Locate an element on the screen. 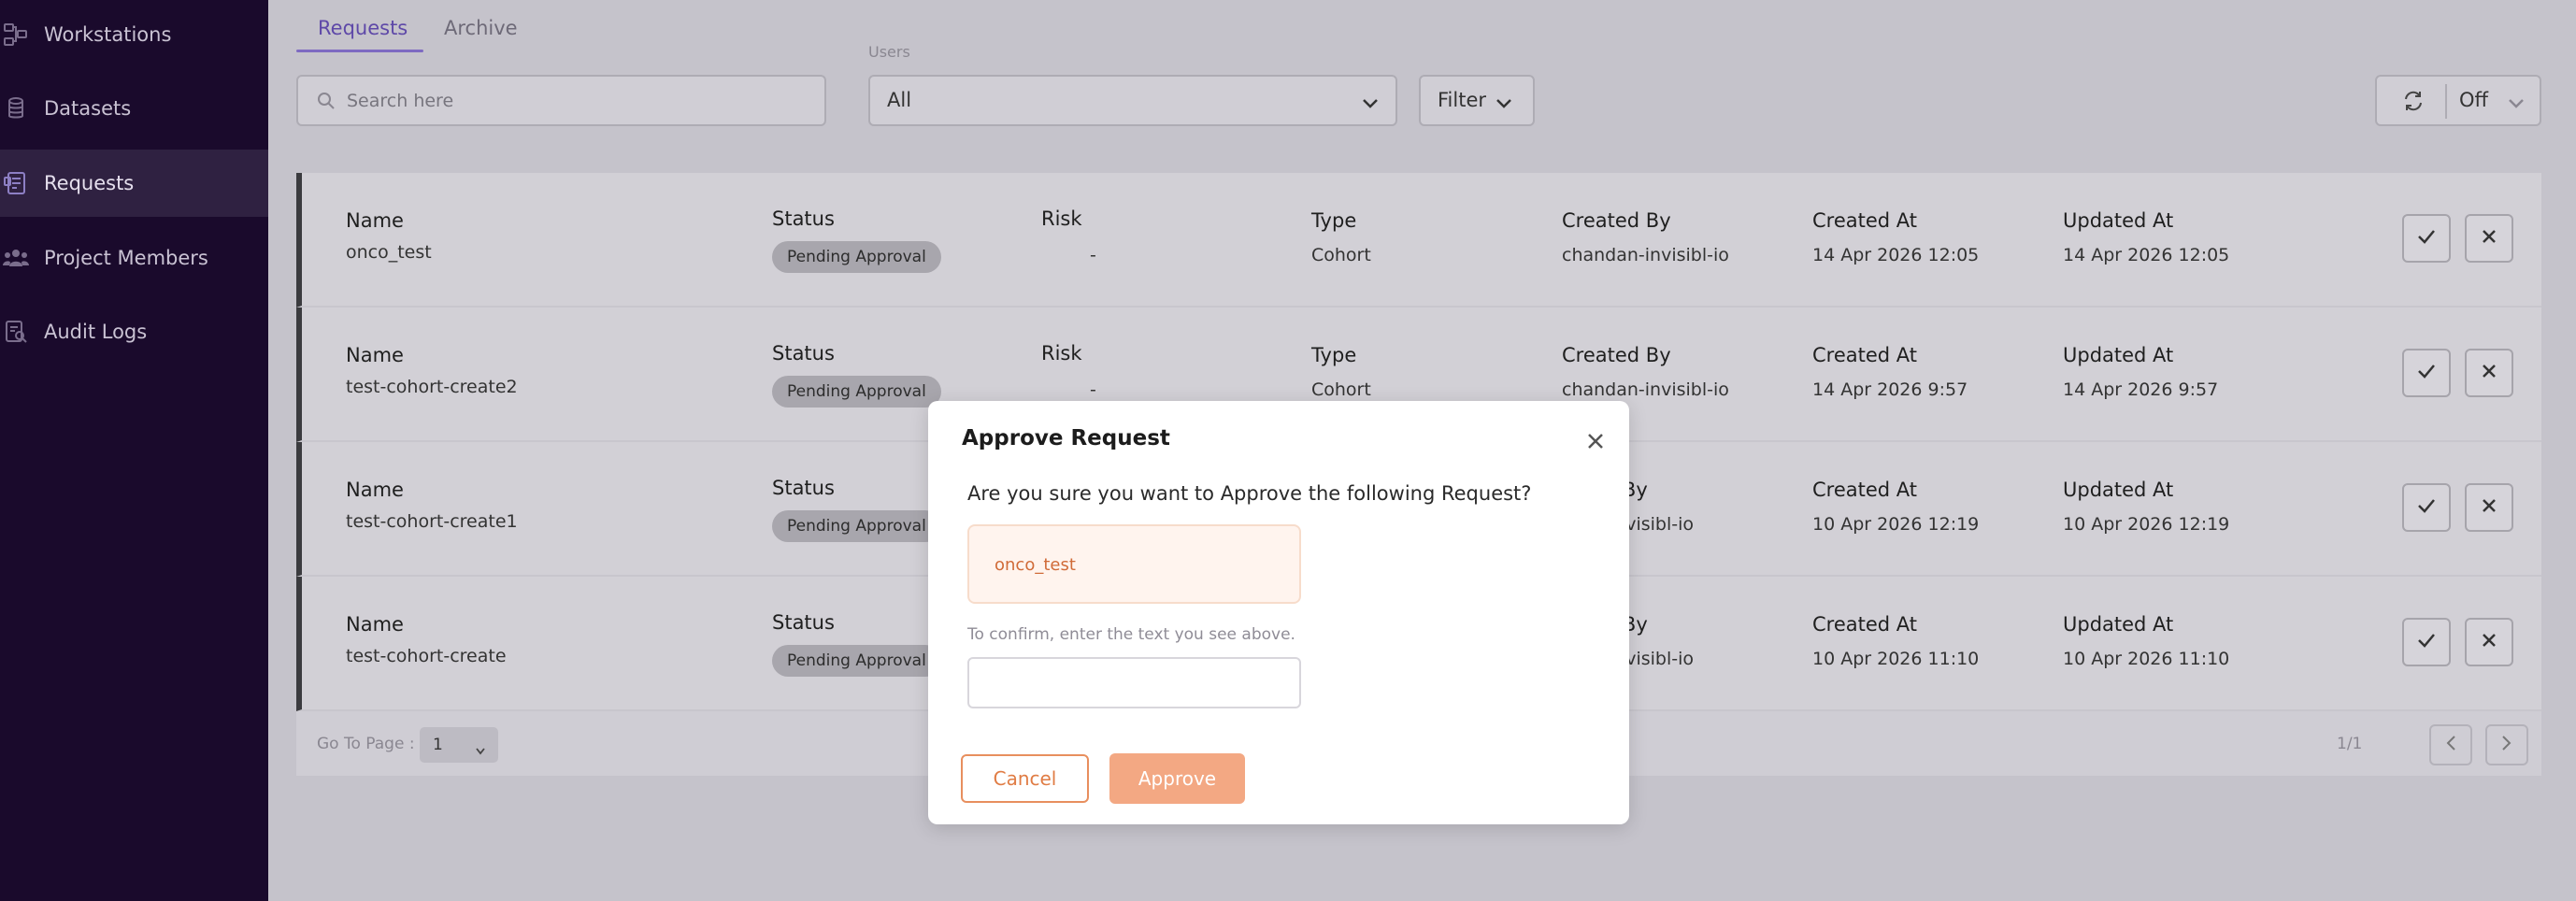 This screenshot has height=901, width=2576. divider is located at coordinates (2446, 101).